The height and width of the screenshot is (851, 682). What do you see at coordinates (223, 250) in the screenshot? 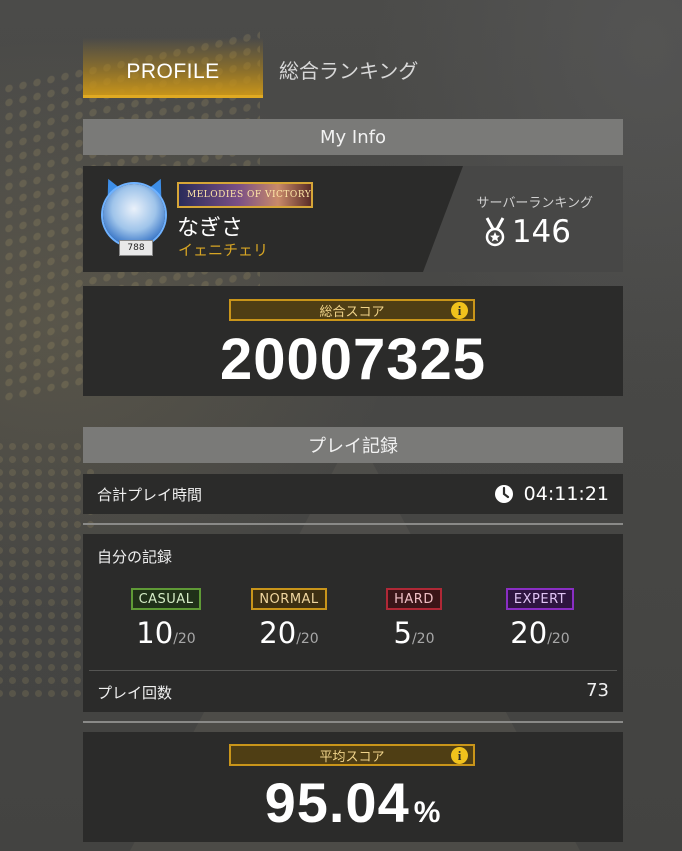
I see `team-name: イェニチェリ` at bounding box center [223, 250].